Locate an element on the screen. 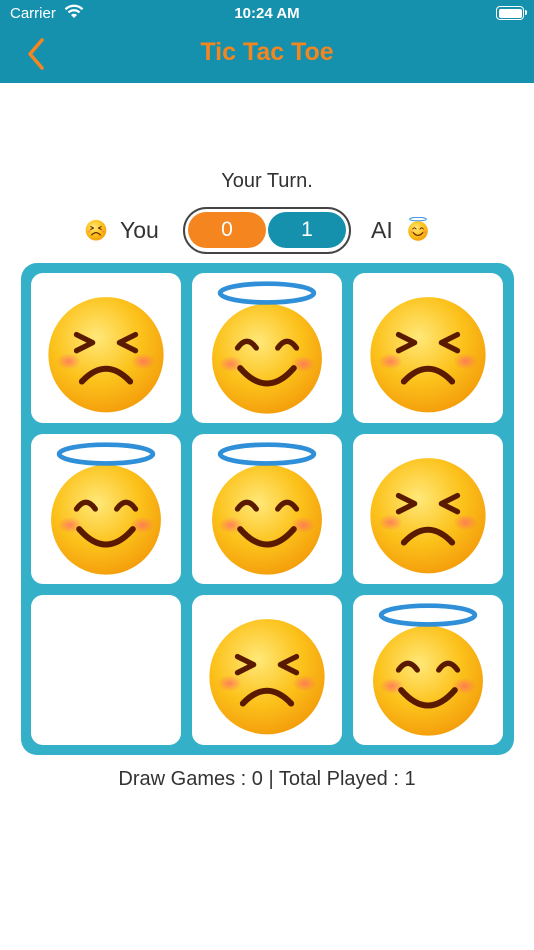 The height and width of the screenshot is (950, 534). player-label: You is located at coordinates (139, 230).